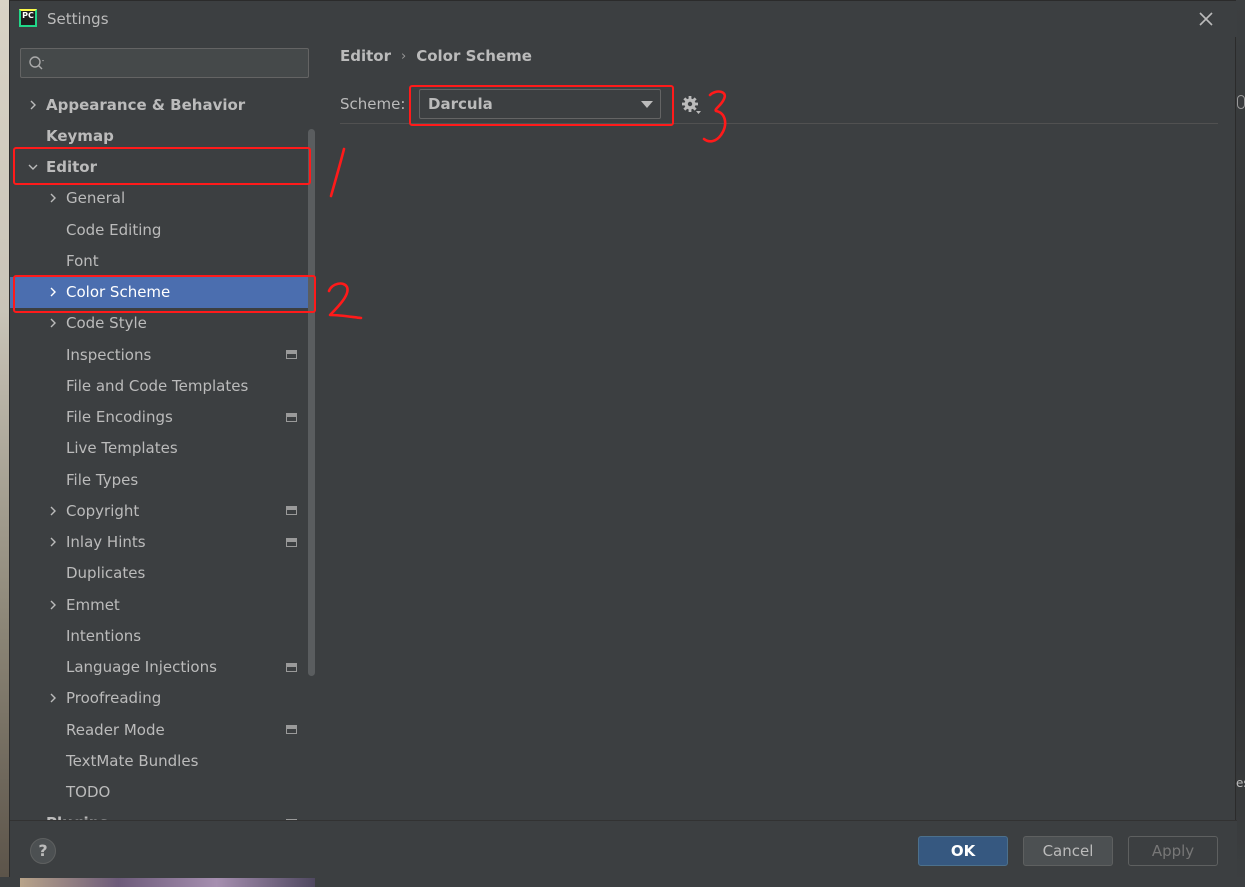 The height and width of the screenshot is (887, 1245). Describe the element at coordinates (28, 18) in the screenshot. I see `pycharm-icon: PC` at that location.